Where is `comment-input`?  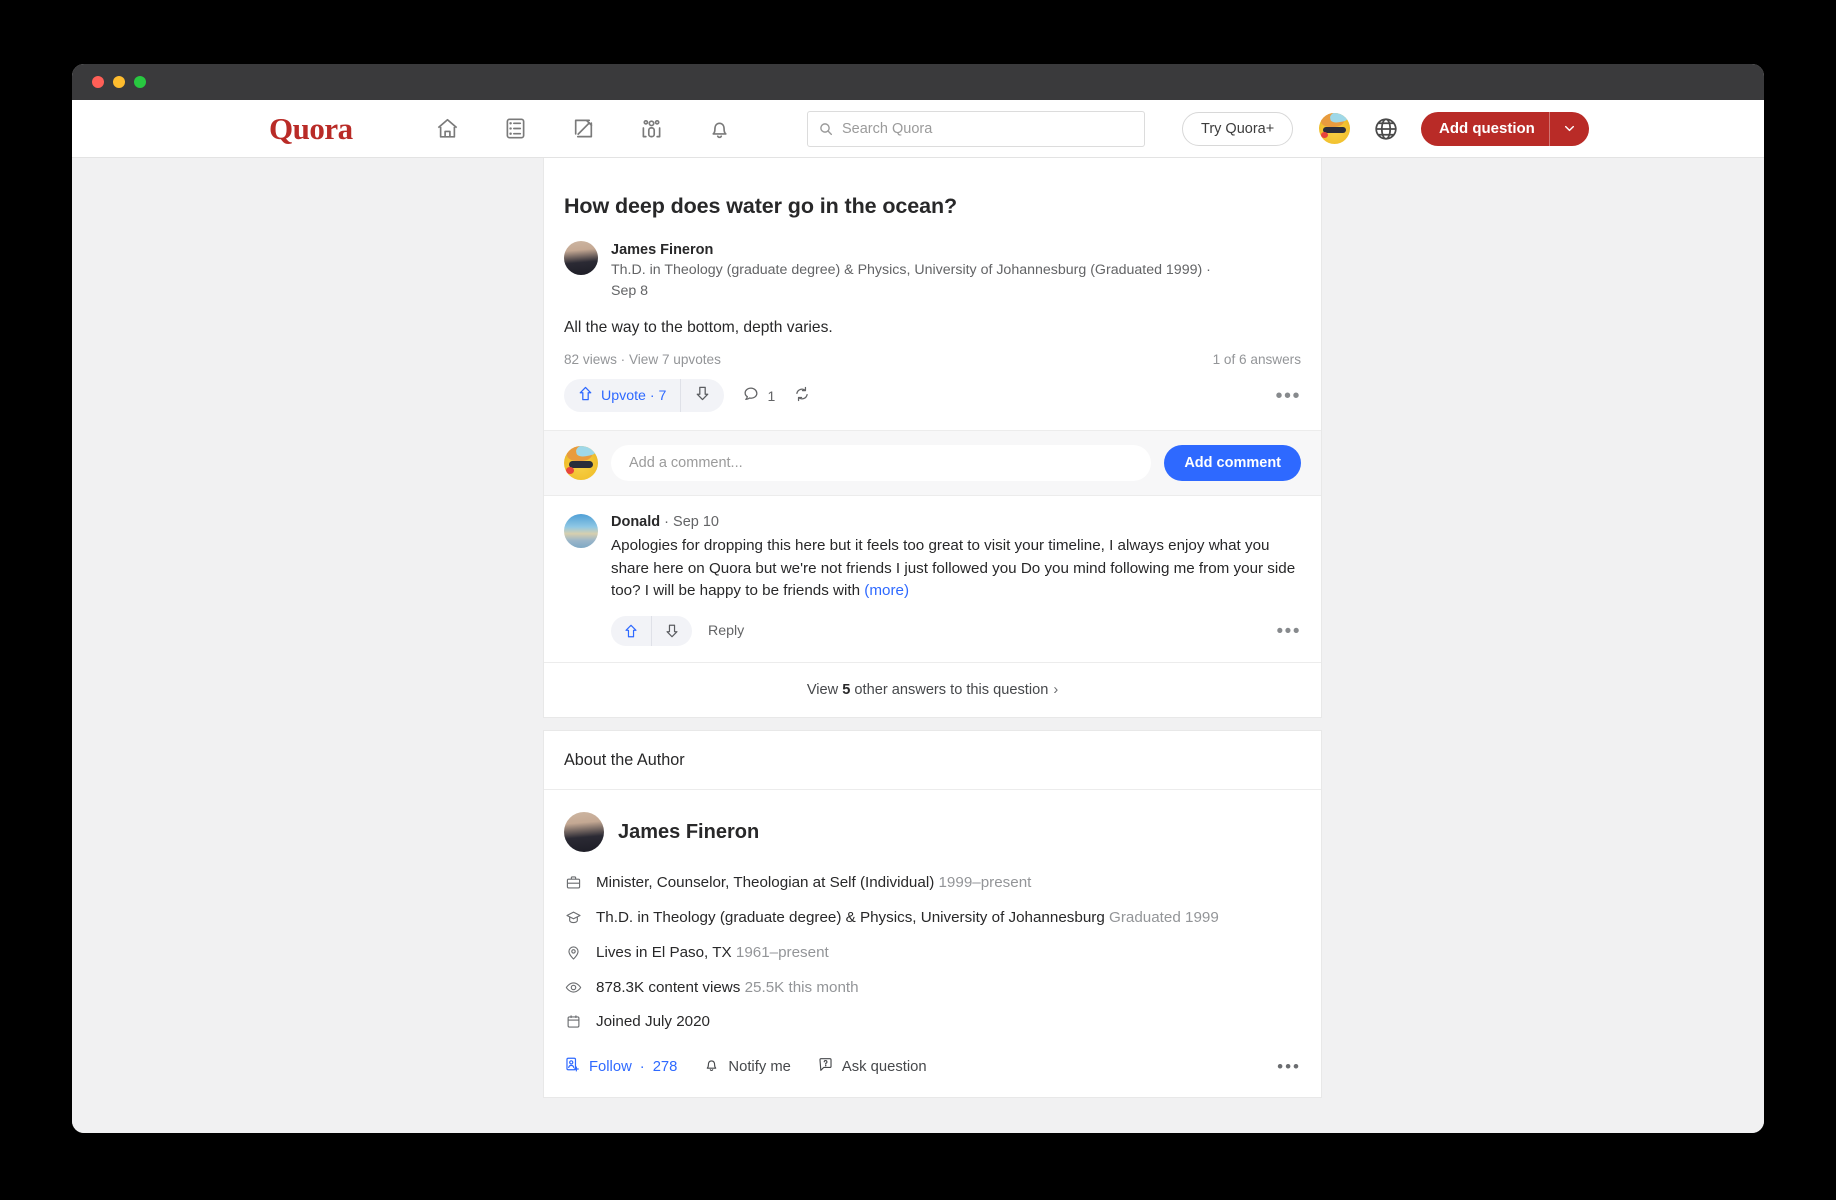 comment-input is located at coordinates (881, 463).